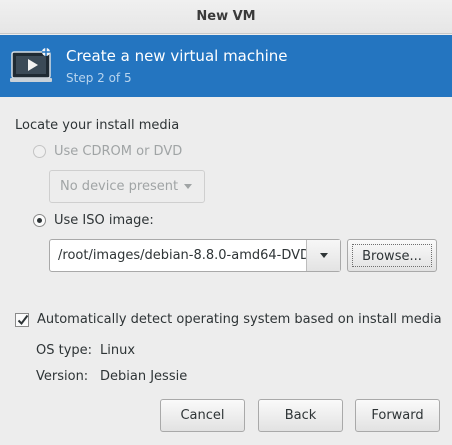 The image size is (452, 445). What do you see at coordinates (62, 376) in the screenshot?
I see `version-label: Version:` at bounding box center [62, 376].